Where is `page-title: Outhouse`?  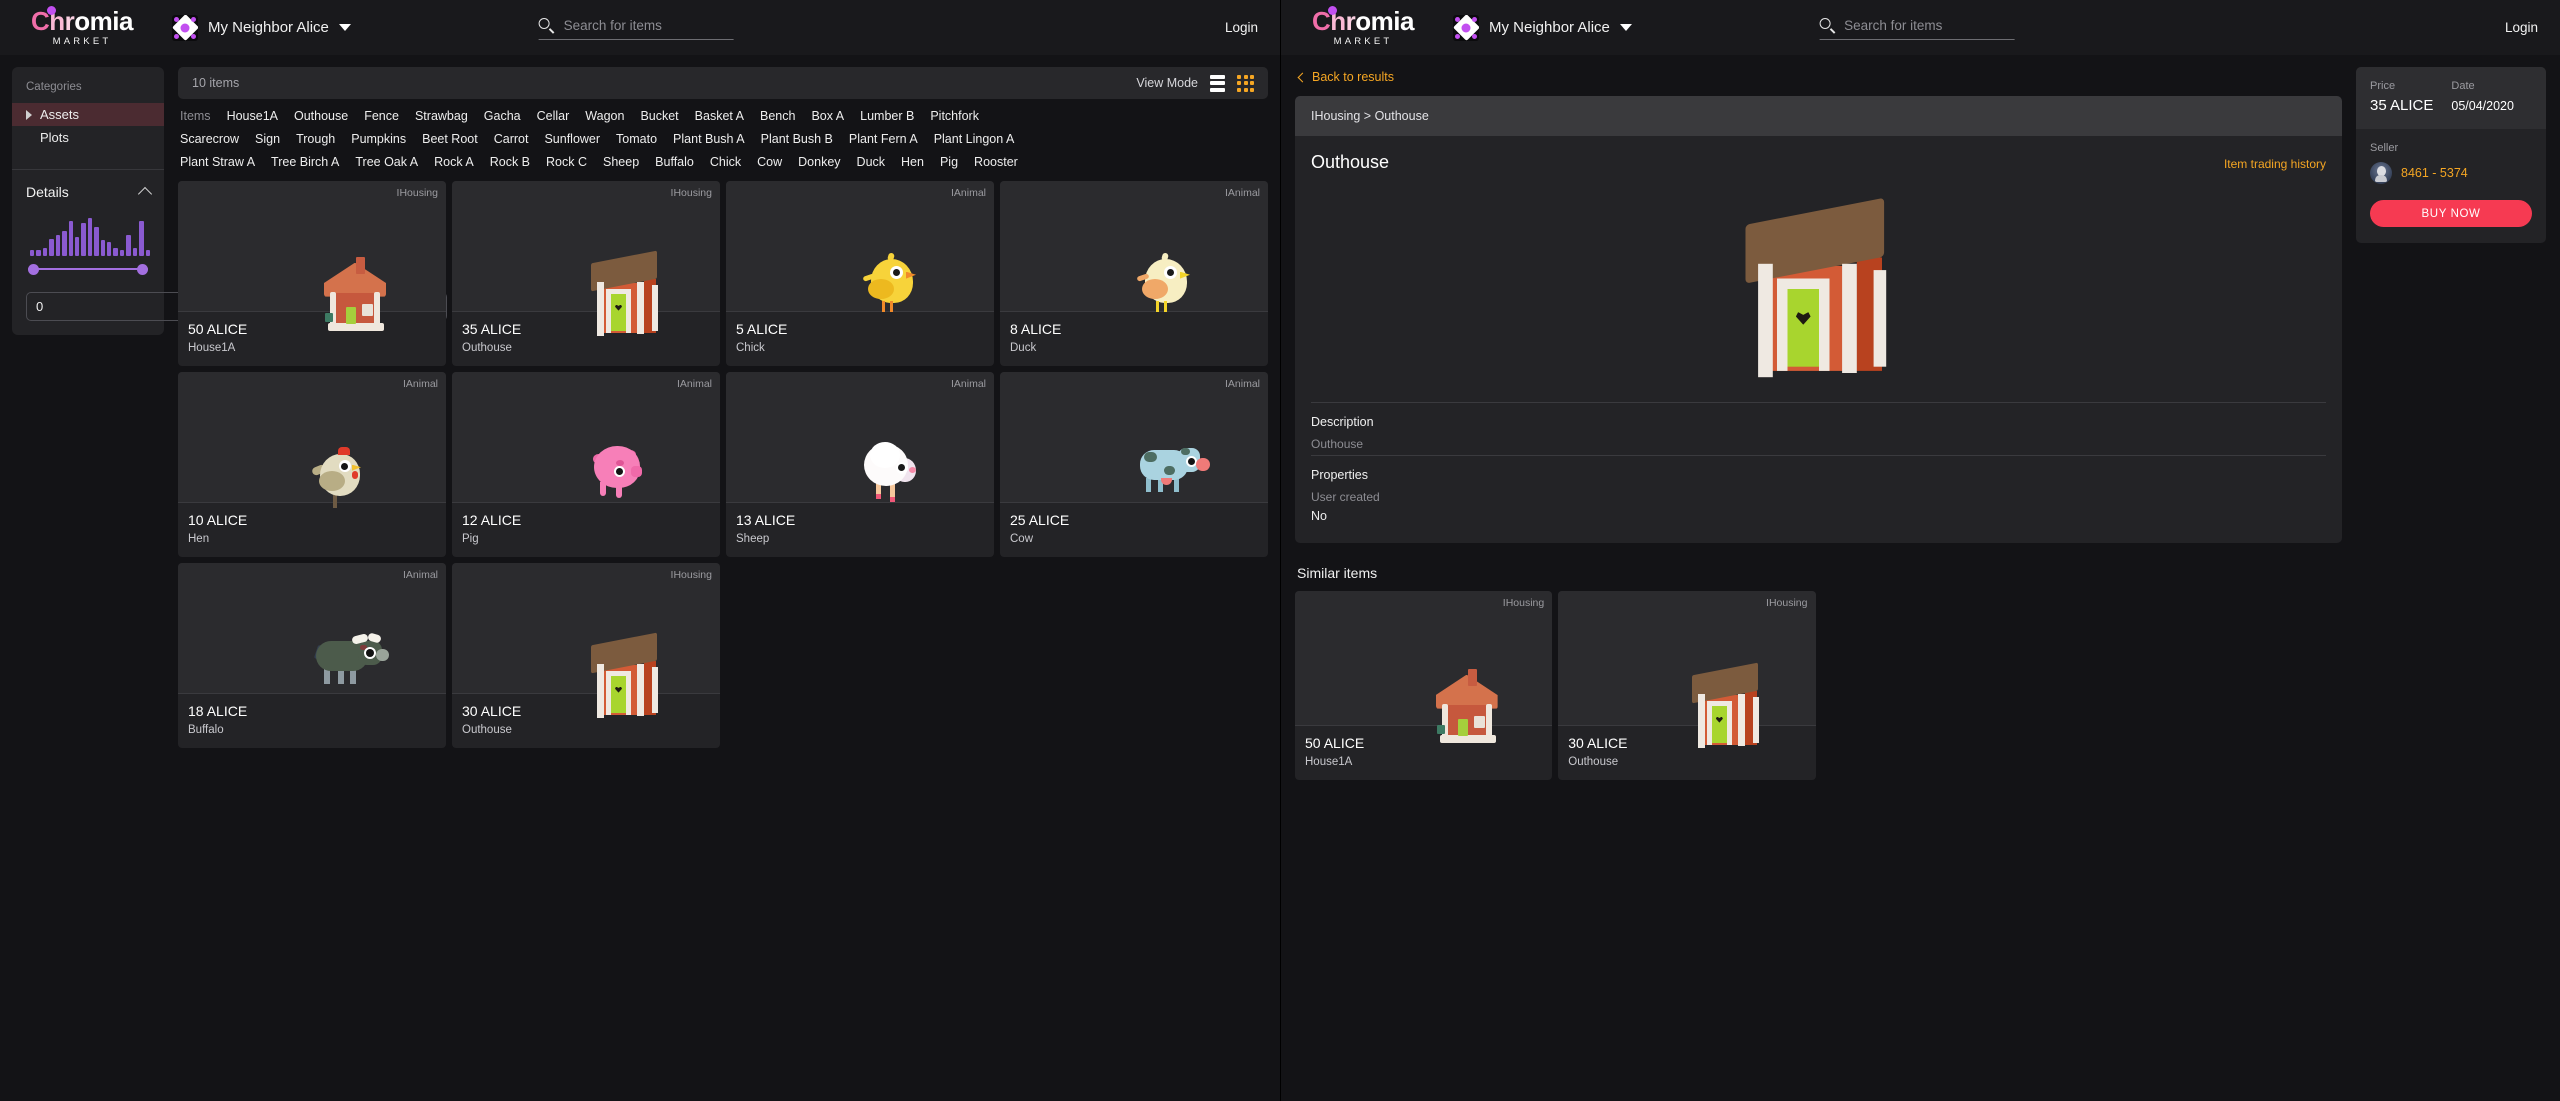
page-title: Outhouse is located at coordinates (1350, 162).